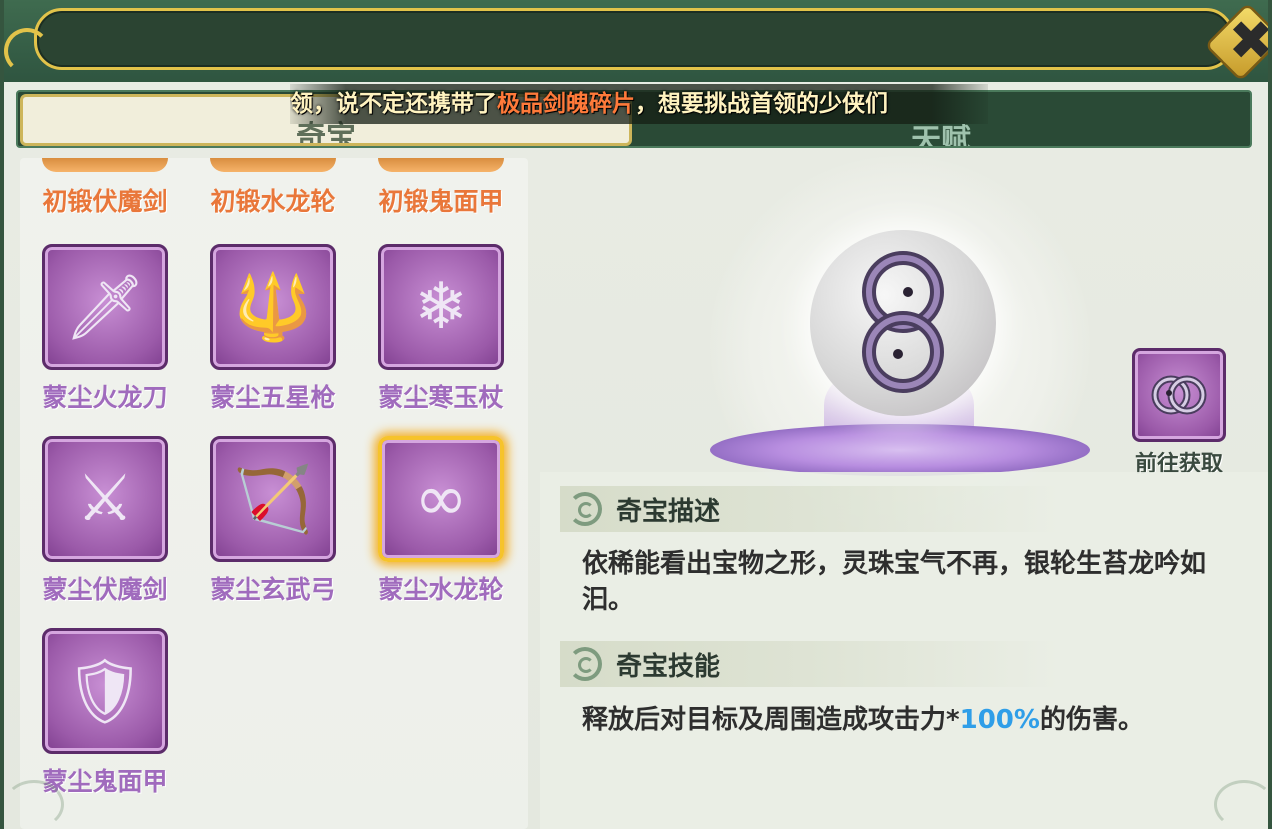  Describe the element at coordinates (273, 201) in the screenshot. I see `item-name: 初锻水龙轮` at that location.